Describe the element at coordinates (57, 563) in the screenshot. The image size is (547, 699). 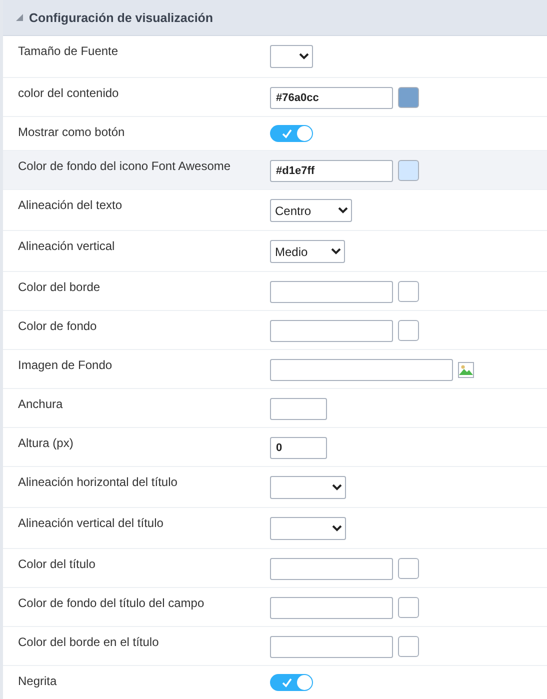
I see `field-label: Color del título` at that location.